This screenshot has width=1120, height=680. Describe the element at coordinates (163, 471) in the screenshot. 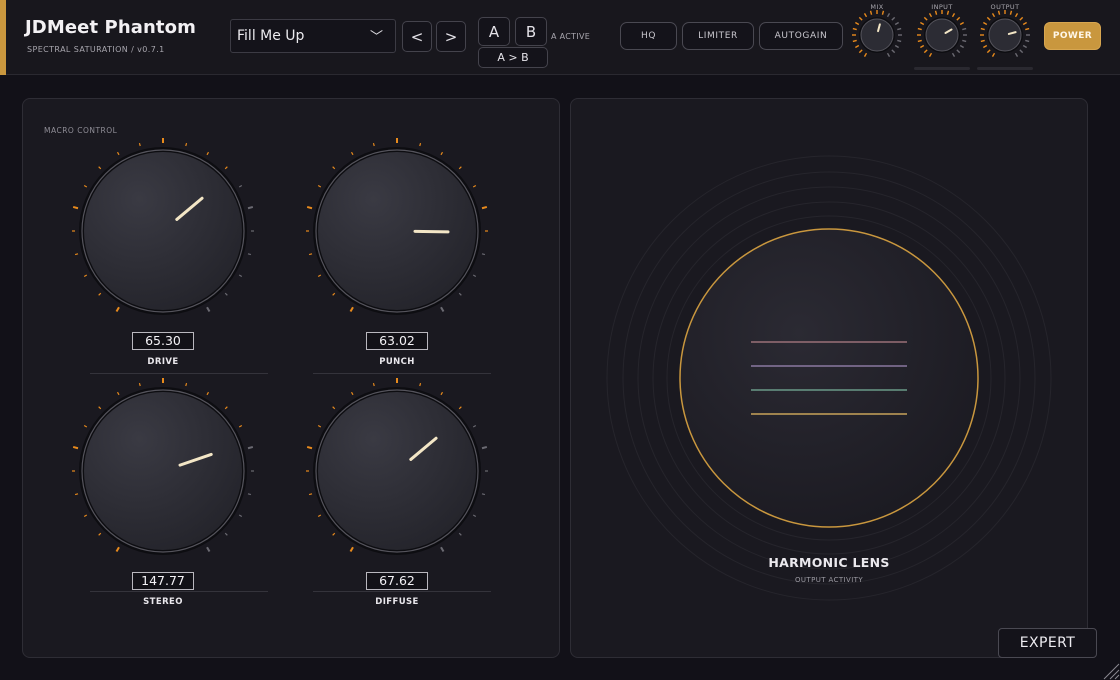

I see `stereo-knob` at that location.